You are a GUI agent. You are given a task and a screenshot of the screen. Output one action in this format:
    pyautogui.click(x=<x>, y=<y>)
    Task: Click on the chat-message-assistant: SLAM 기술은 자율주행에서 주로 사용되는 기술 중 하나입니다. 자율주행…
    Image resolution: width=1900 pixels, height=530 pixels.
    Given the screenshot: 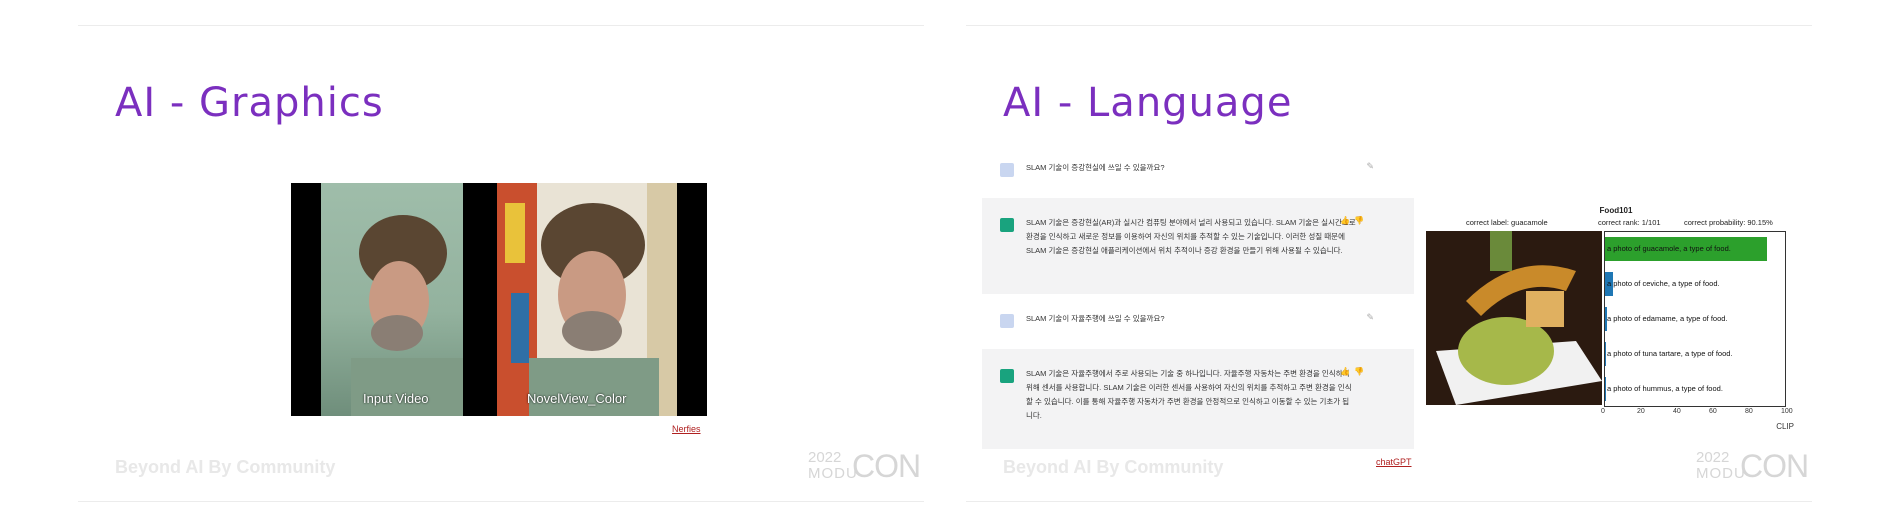 What is the action you would take?
    pyautogui.click(x=1198, y=399)
    